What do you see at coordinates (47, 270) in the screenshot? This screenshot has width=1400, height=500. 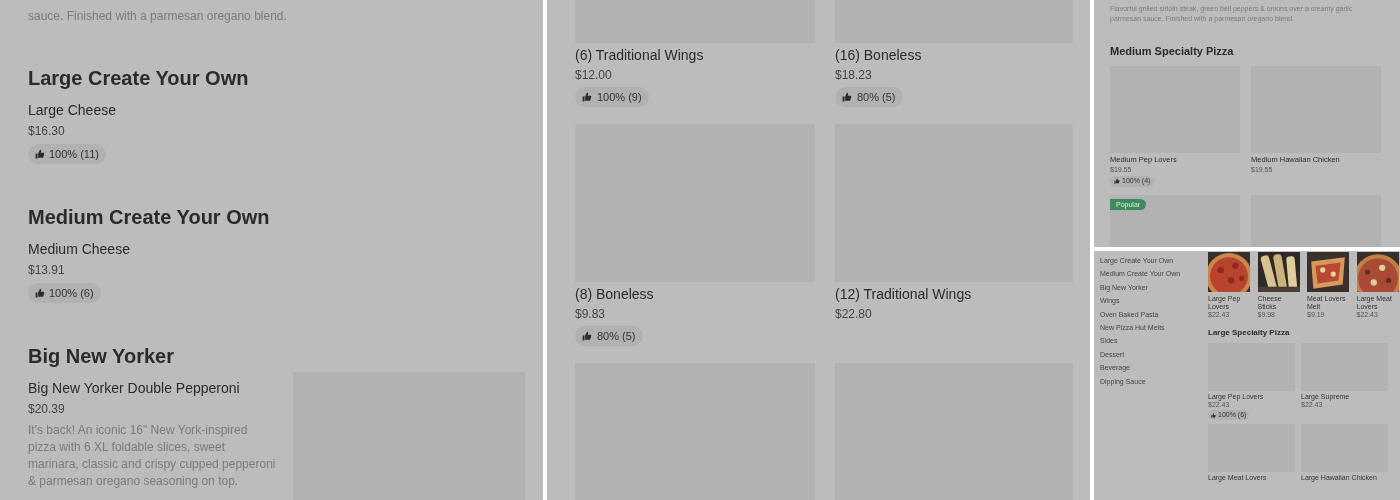 I see `item-price: $13.91` at bounding box center [47, 270].